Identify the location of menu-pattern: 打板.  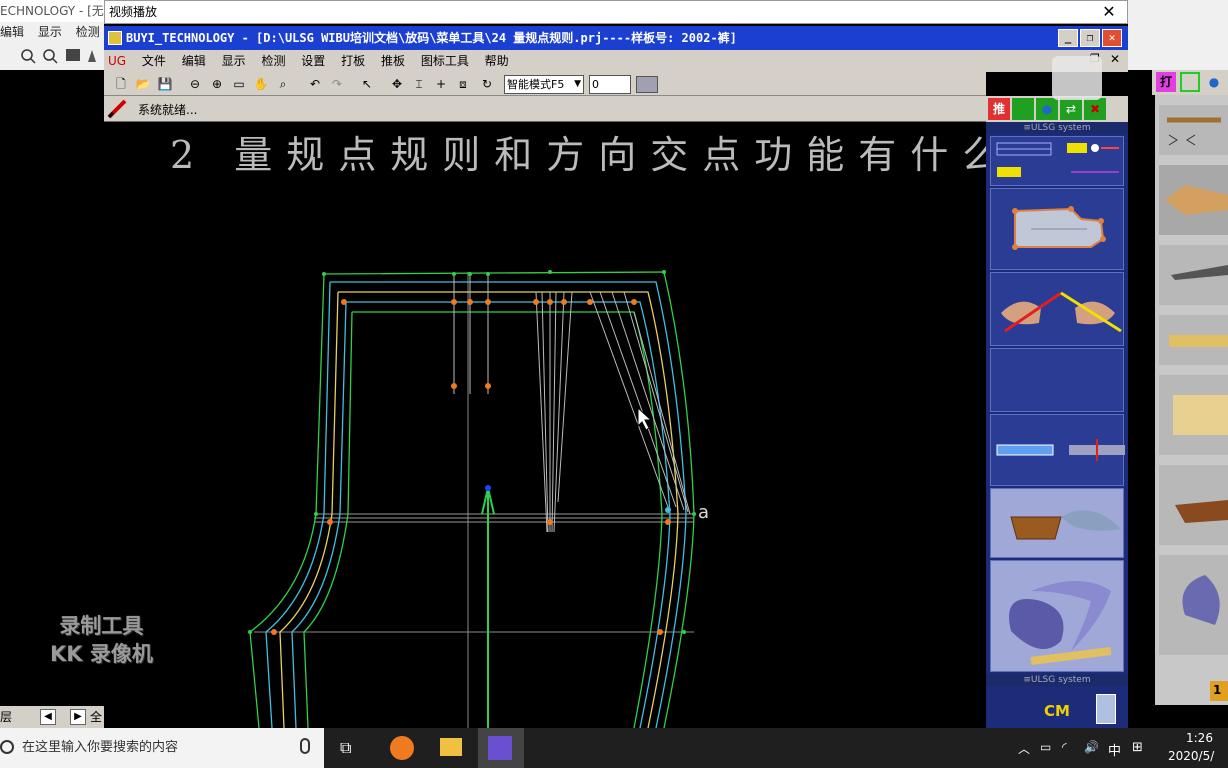
(353, 61).